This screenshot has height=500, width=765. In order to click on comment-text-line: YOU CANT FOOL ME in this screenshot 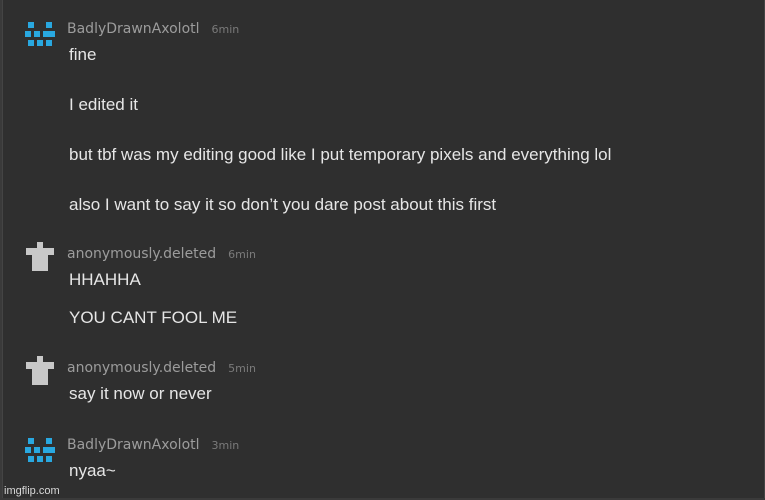, I will do `click(153, 317)`.